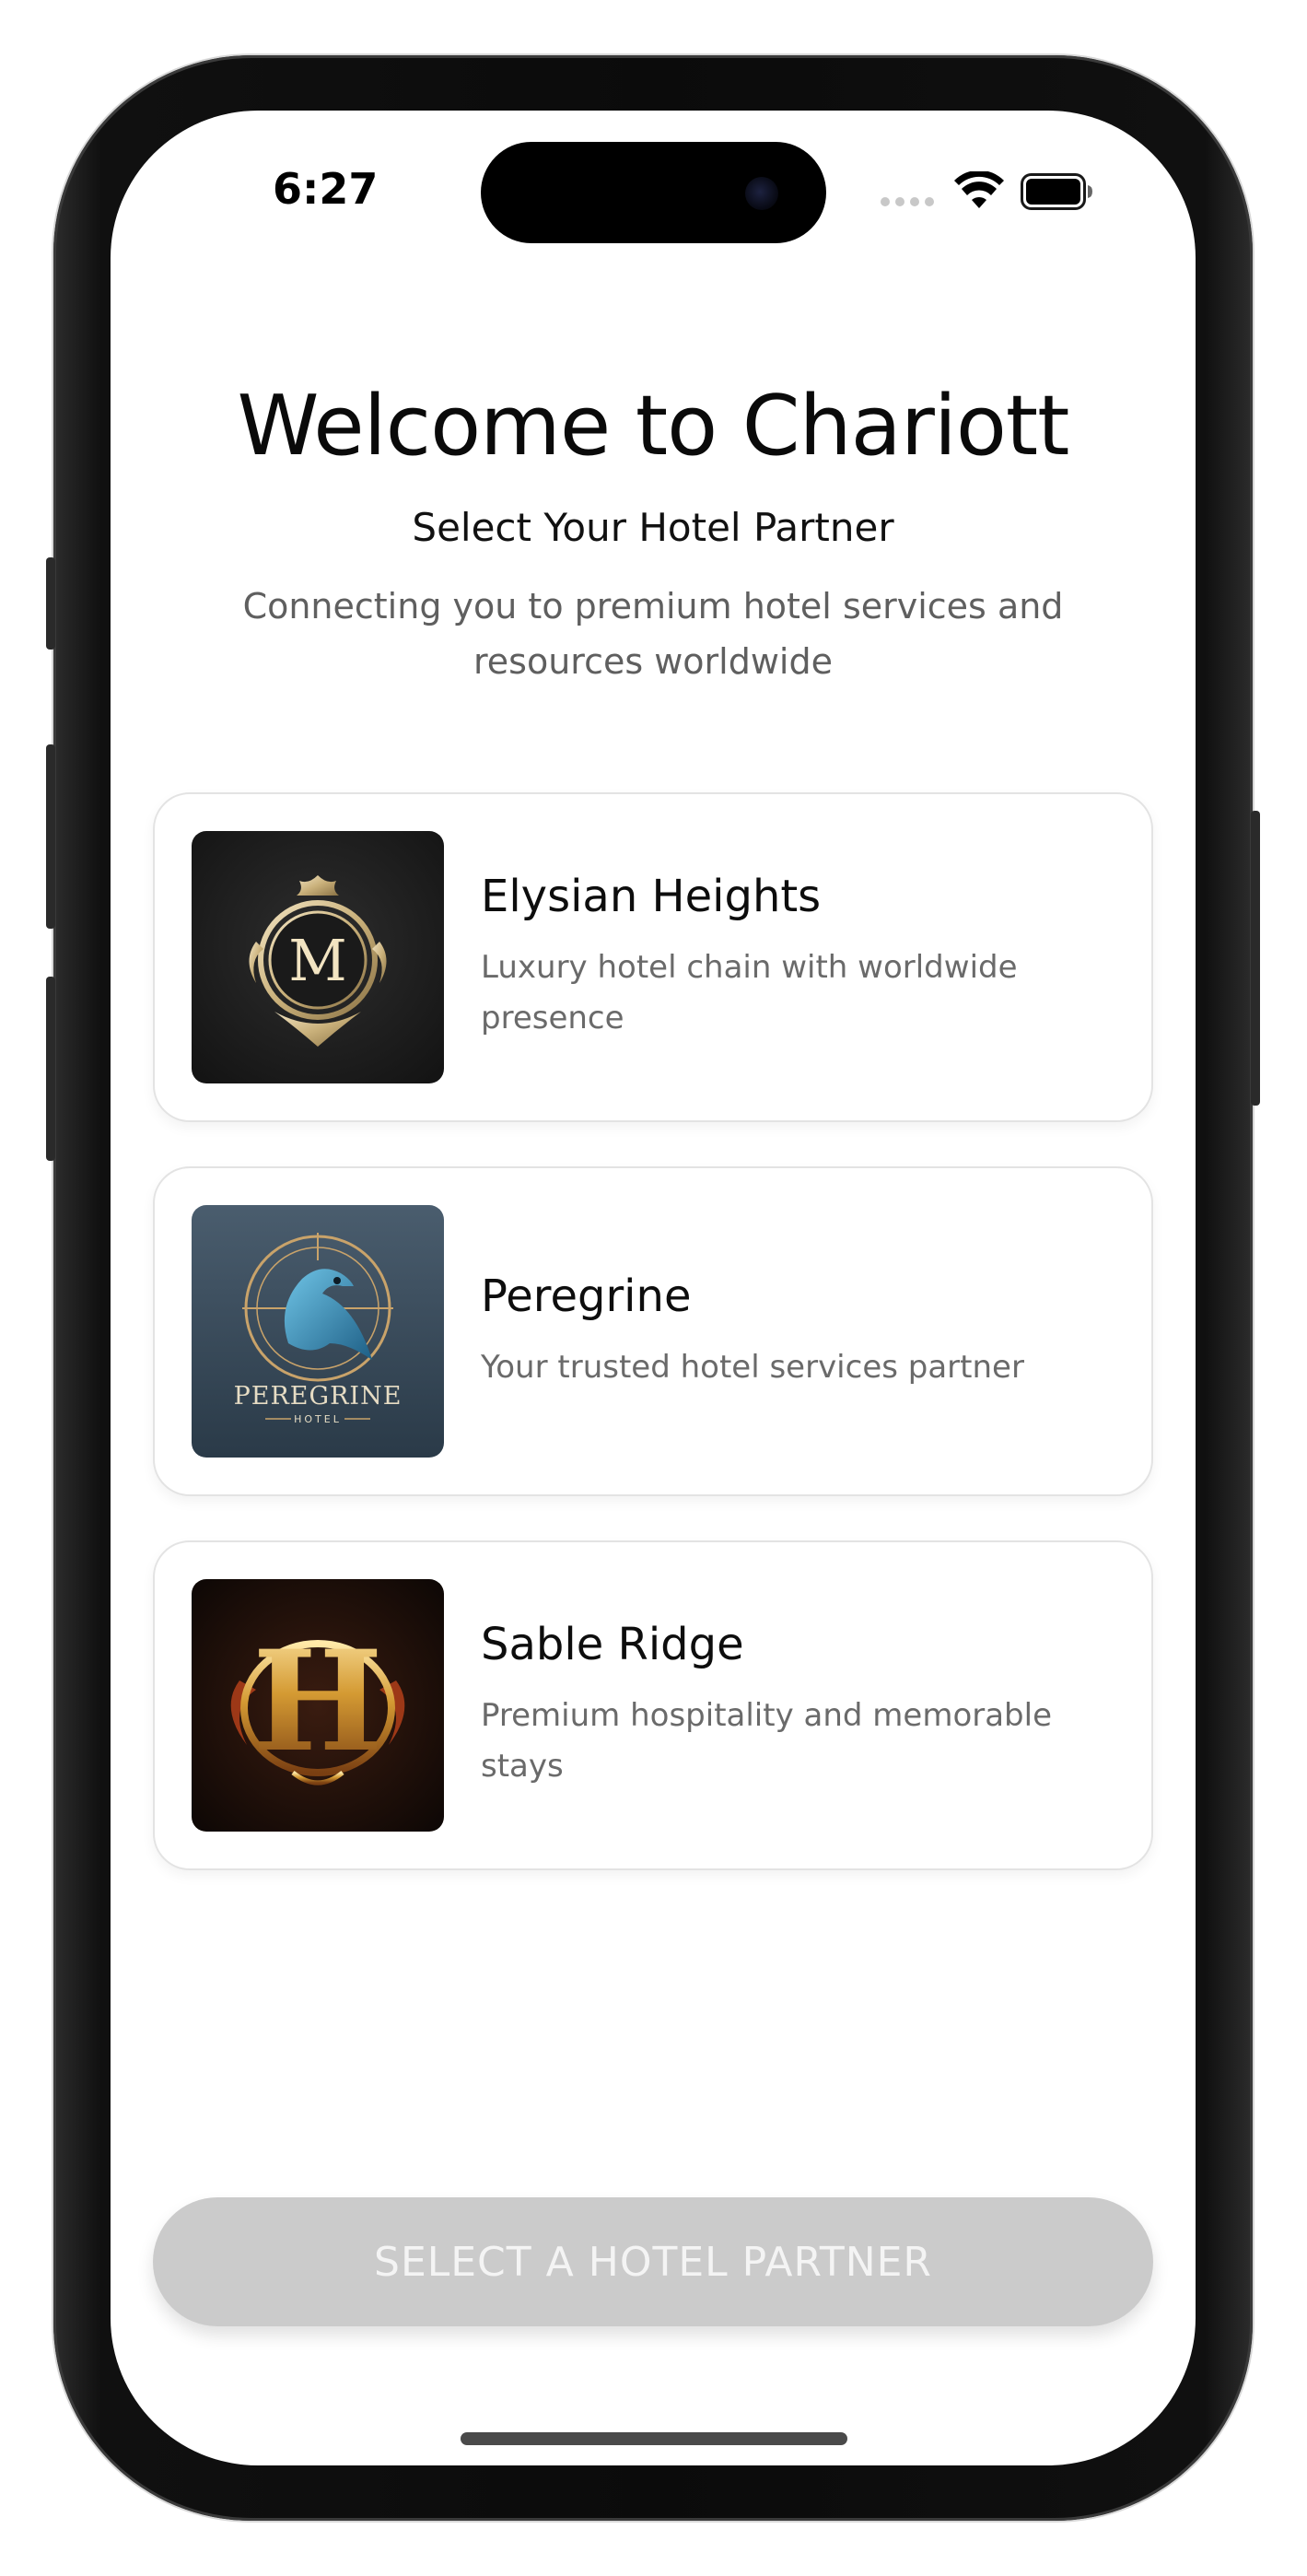 The width and height of the screenshot is (1307, 2576). Describe the element at coordinates (752, 1367) in the screenshot. I see `partner-description: Your trusted hotel services partner` at that location.